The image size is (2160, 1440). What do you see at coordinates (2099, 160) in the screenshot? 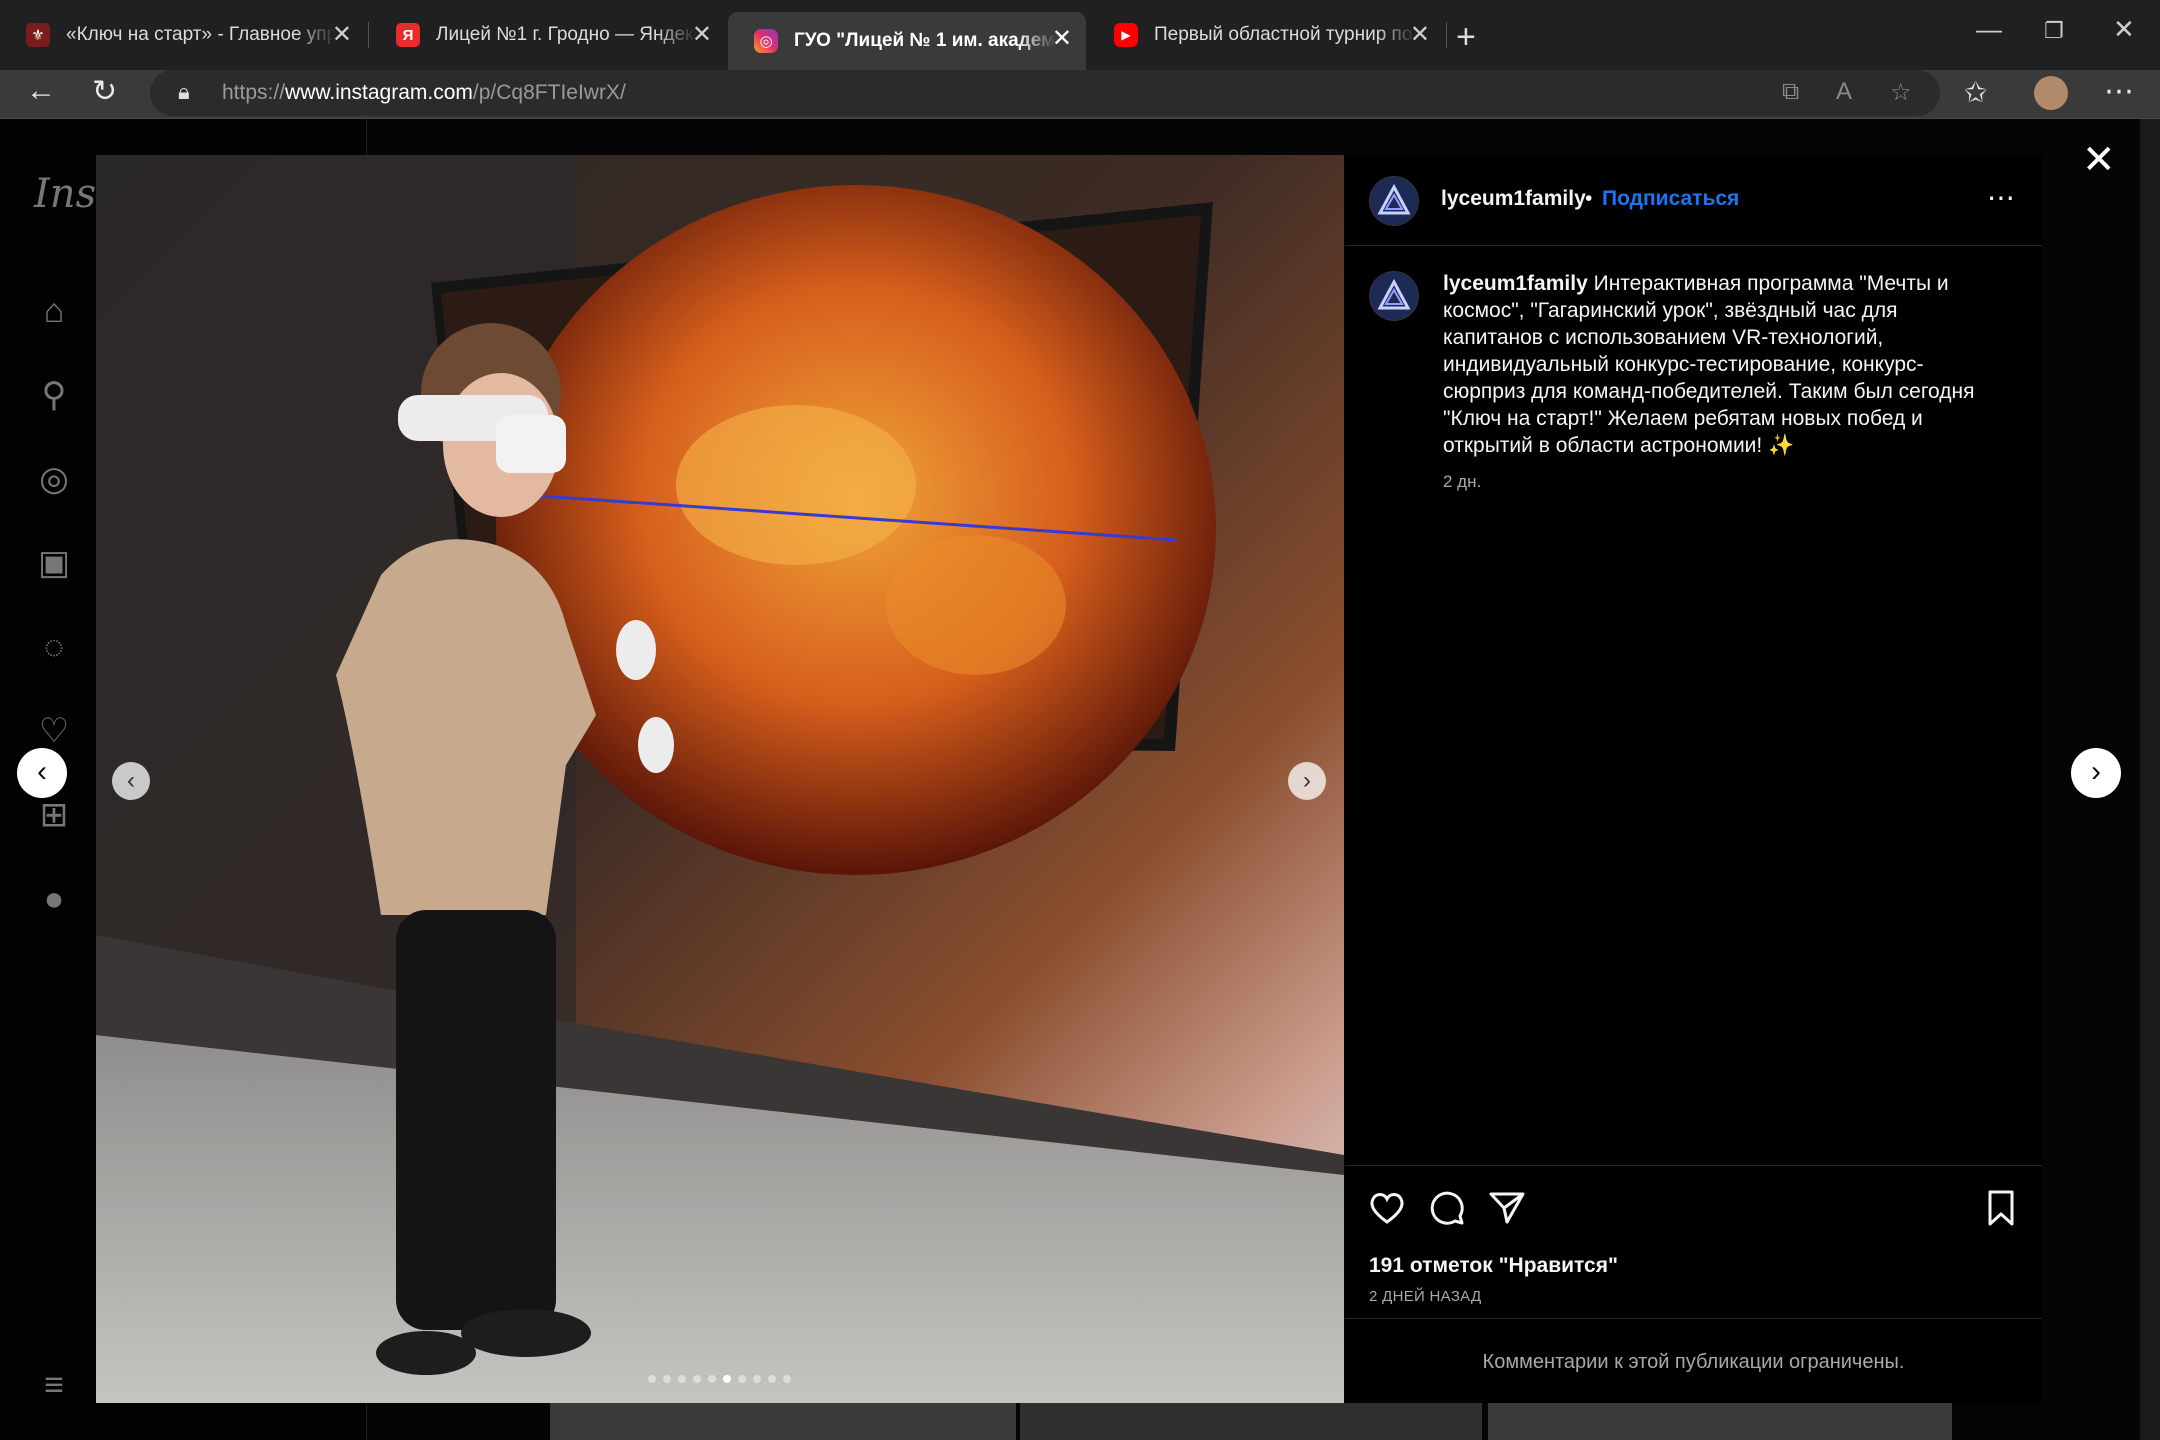
I see `close-modal-icon: ✕` at bounding box center [2099, 160].